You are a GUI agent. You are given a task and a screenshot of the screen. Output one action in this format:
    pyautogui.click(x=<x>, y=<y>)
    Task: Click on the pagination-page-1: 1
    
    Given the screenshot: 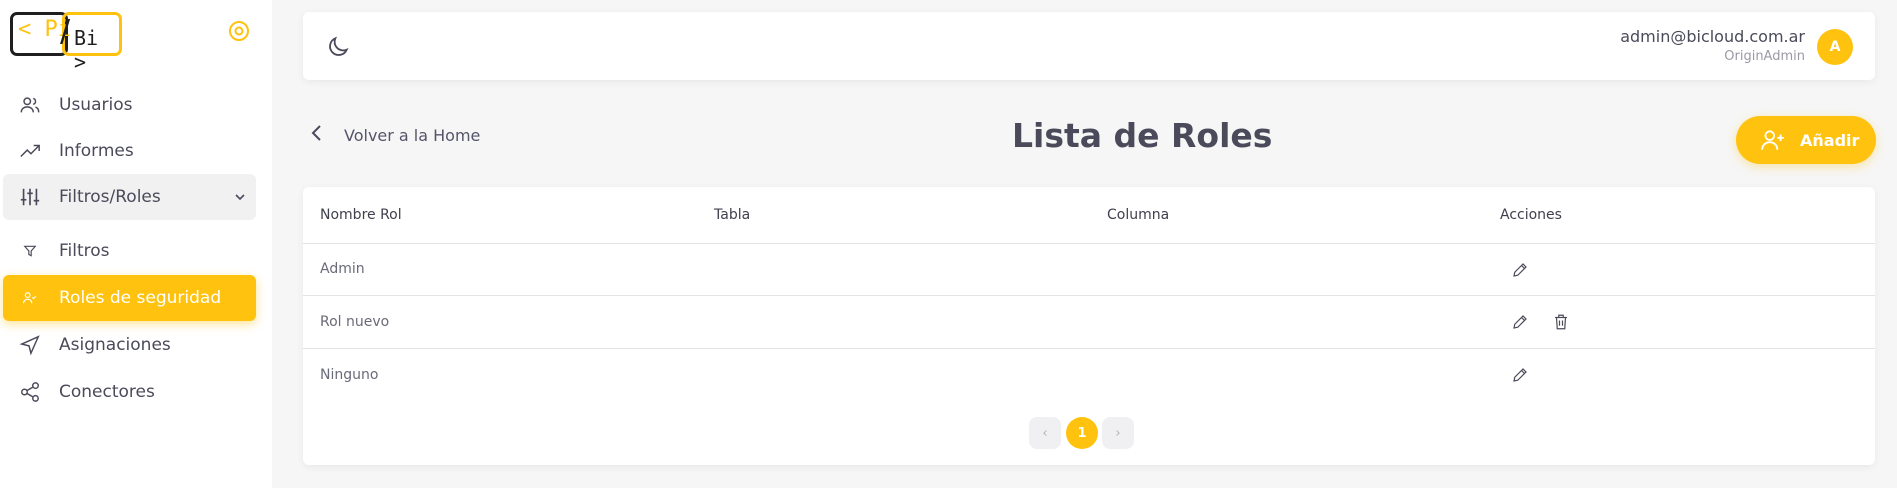 What is the action you would take?
    pyautogui.click(x=1082, y=433)
    